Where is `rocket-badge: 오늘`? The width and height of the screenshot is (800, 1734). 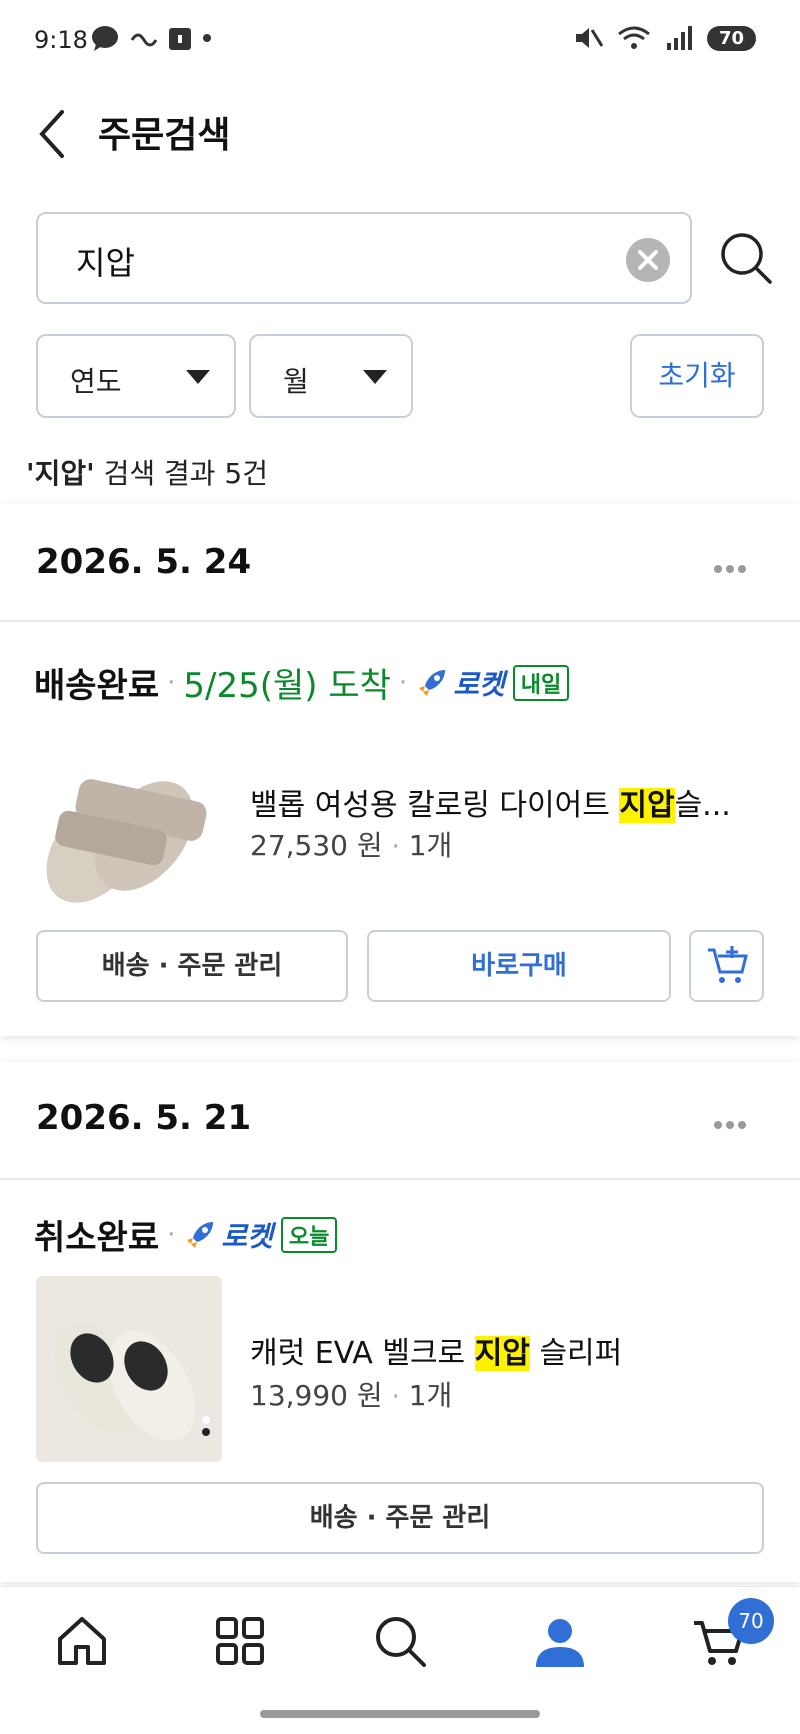
rocket-badge: 오늘 is located at coordinates (309, 1234).